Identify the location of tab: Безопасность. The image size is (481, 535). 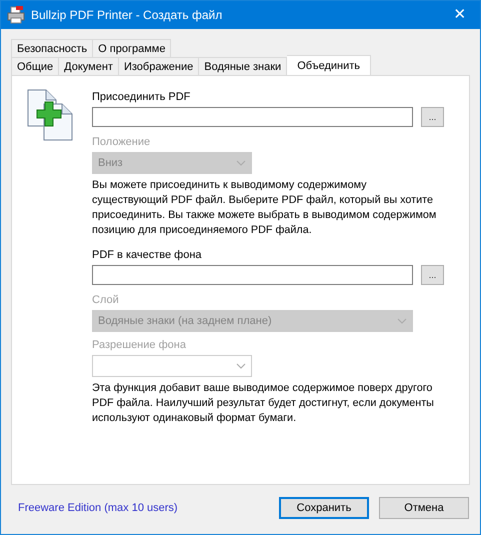
(52, 48).